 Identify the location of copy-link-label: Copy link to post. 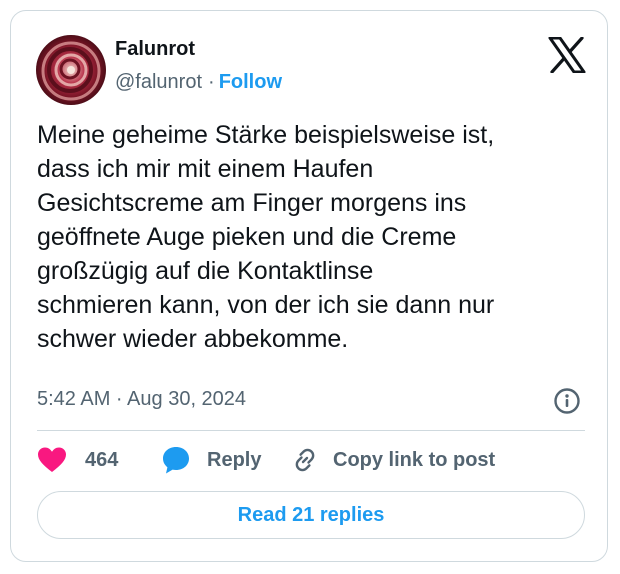
(414, 459).